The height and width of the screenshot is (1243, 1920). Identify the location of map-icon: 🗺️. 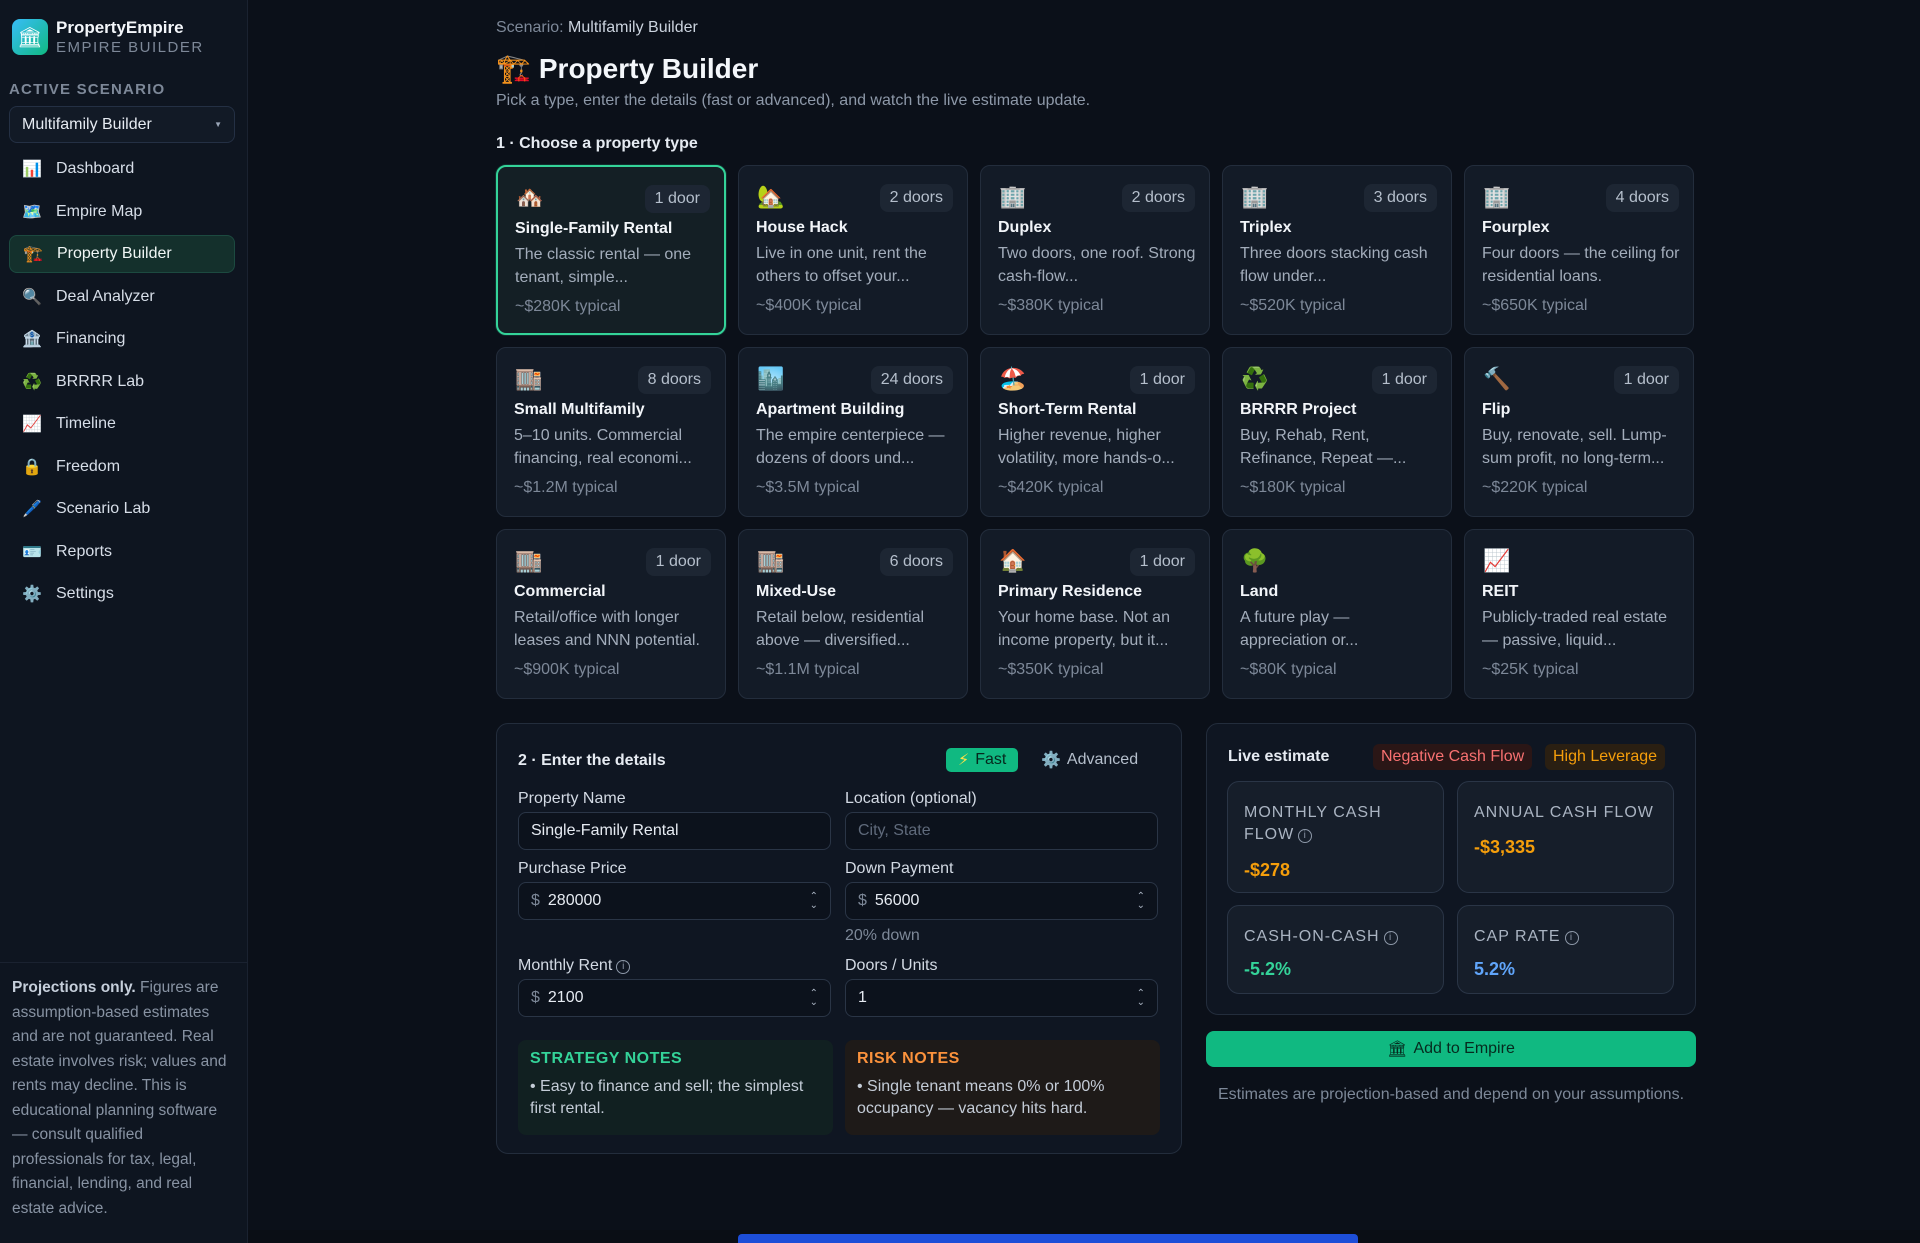
(32, 212).